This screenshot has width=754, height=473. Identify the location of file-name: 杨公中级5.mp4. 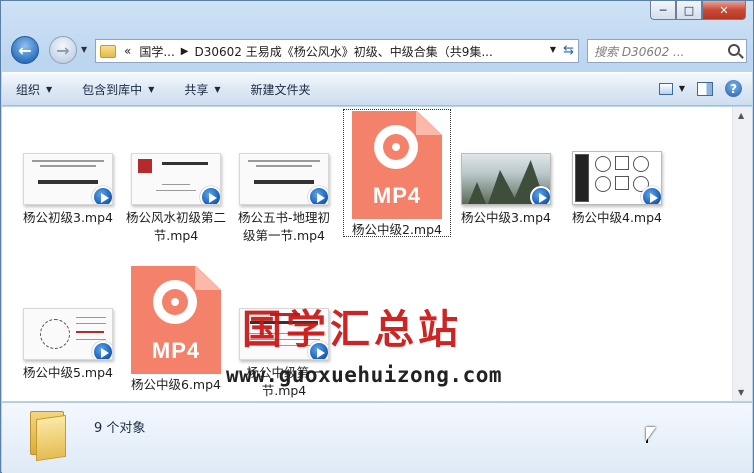
(68, 372).